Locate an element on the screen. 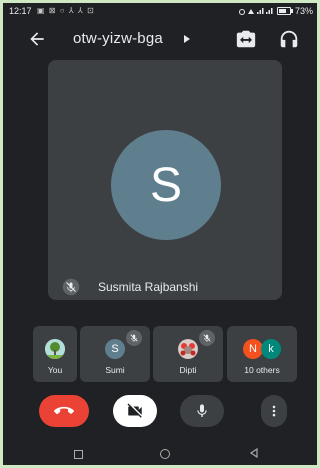 The image size is (320, 468). caret-right-icon is located at coordinates (187, 39).